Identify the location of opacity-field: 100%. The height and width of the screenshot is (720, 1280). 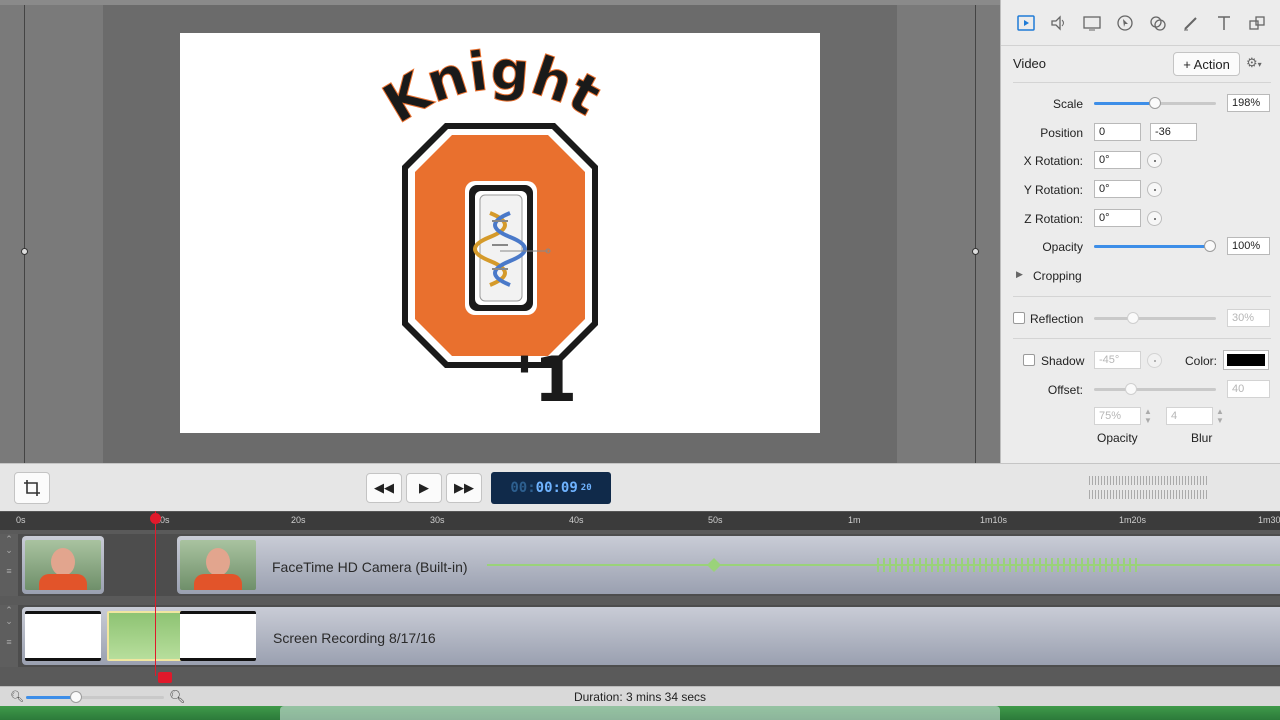
(1248, 246).